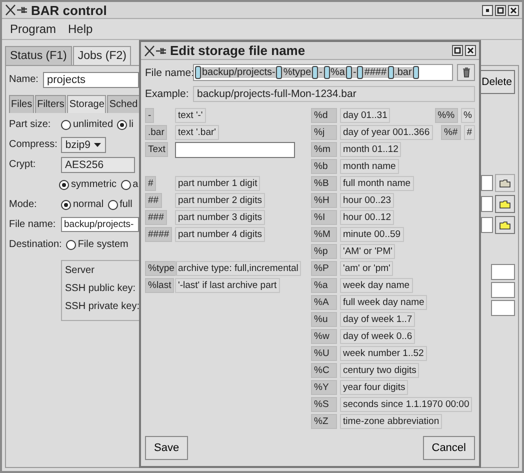  What do you see at coordinates (367, 200) in the screenshot?
I see `variable-description: hour 00..23` at bounding box center [367, 200].